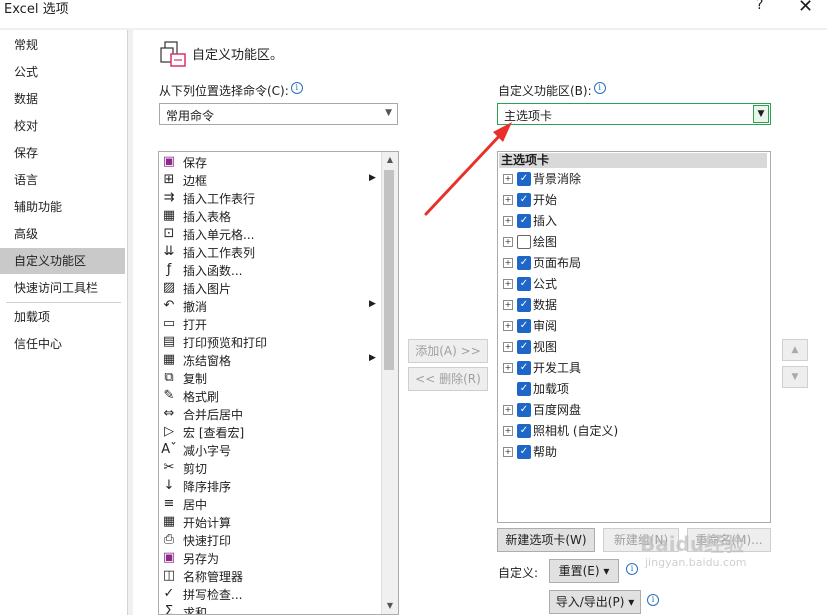 The width and height of the screenshot is (827, 615). What do you see at coordinates (62, 234) in the screenshot?
I see `nav-item: 高级` at bounding box center [62, 234].